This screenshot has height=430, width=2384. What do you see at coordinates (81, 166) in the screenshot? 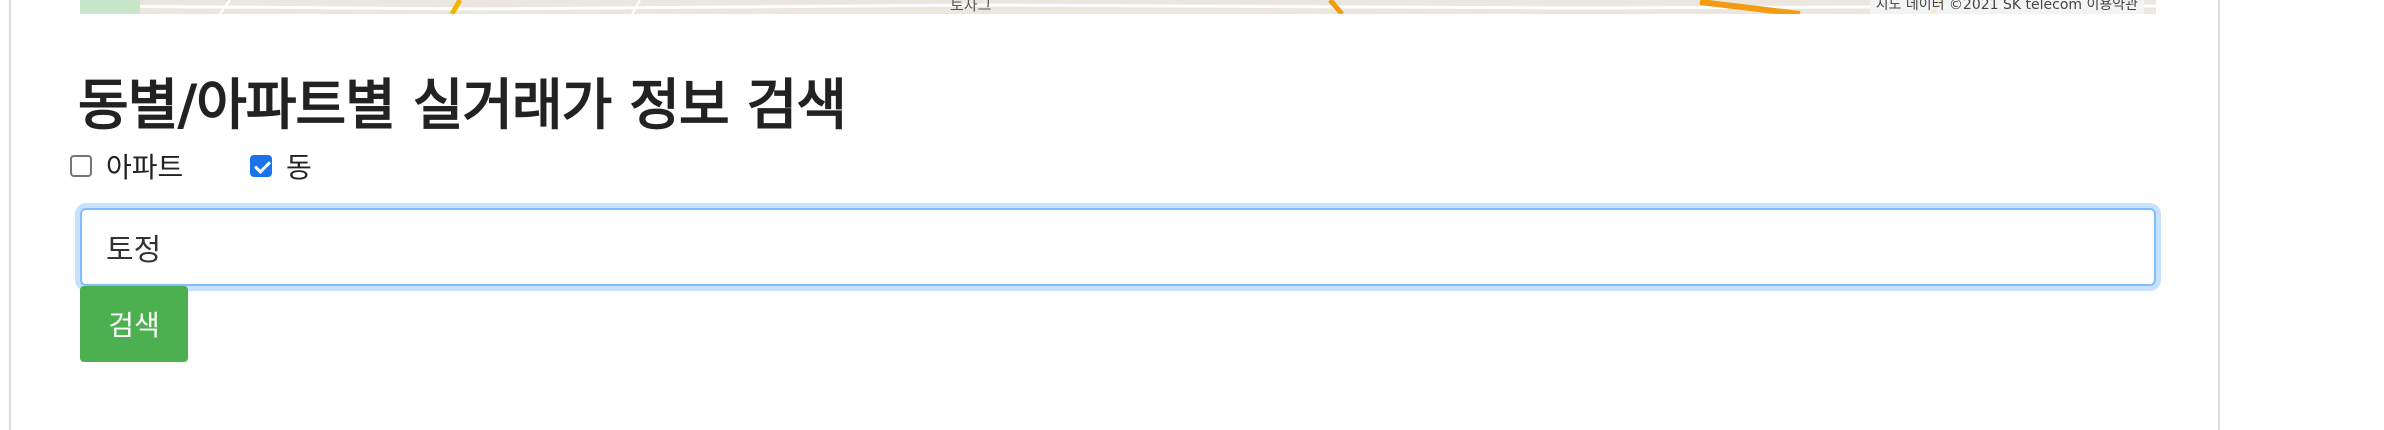
I see `apartment-checkbox` at bounding box center [81, 166].